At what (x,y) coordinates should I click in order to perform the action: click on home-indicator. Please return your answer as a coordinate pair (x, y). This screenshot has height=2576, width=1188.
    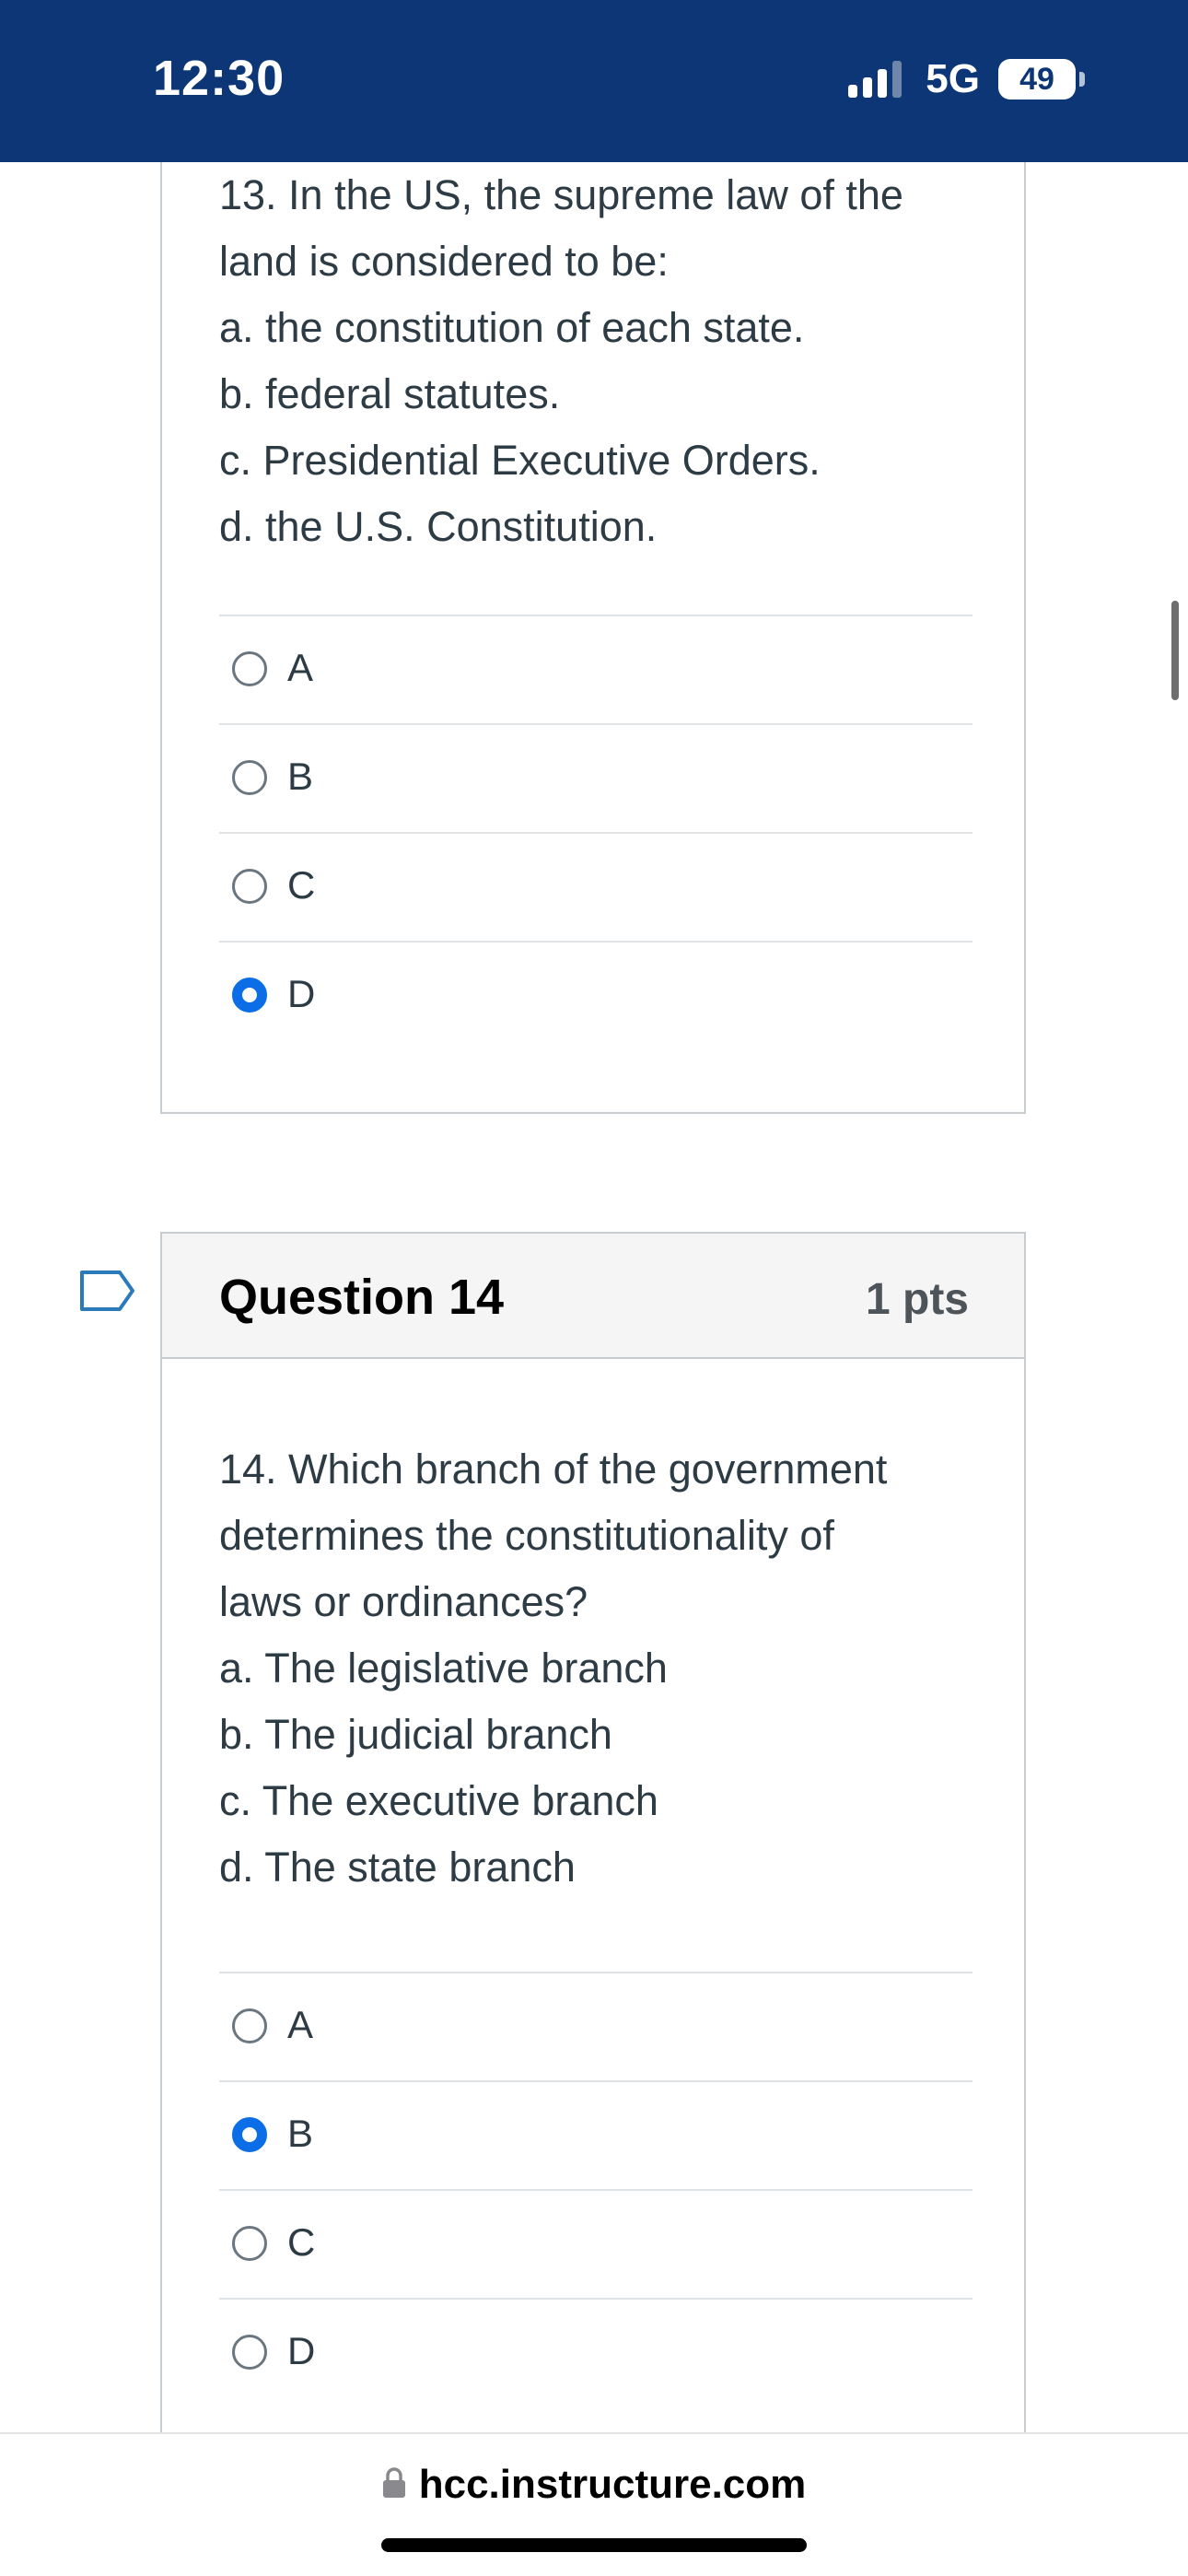
    Looking at the image, I should click on (594, 2545).